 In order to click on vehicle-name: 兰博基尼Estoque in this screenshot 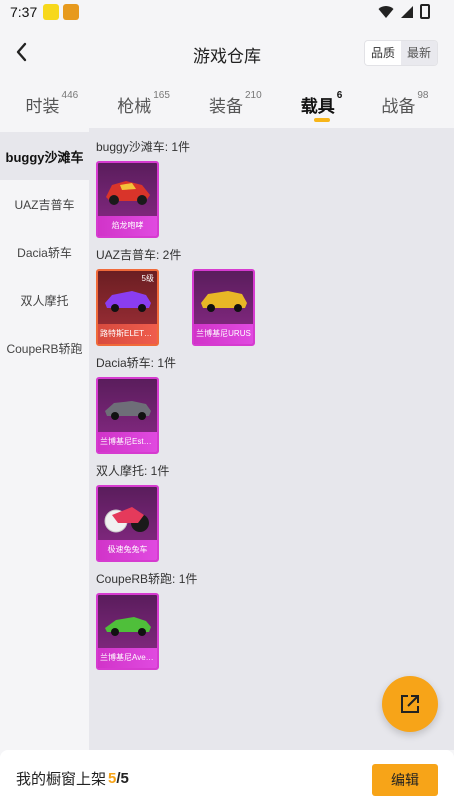, I will do `click(127, 442)`.